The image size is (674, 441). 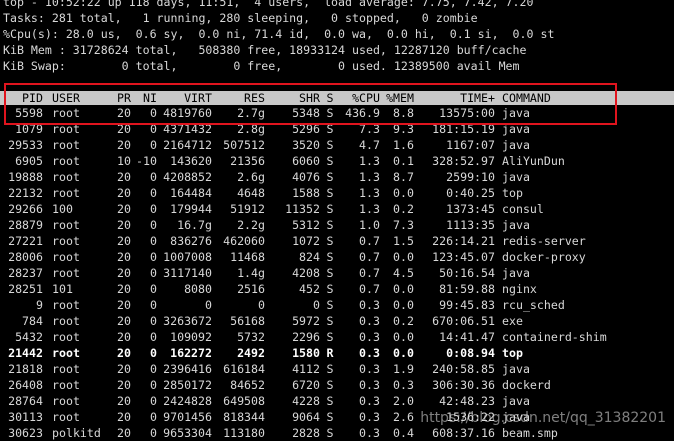 I want to click on mem-cell: 1.6, so click(x=403, y=145).